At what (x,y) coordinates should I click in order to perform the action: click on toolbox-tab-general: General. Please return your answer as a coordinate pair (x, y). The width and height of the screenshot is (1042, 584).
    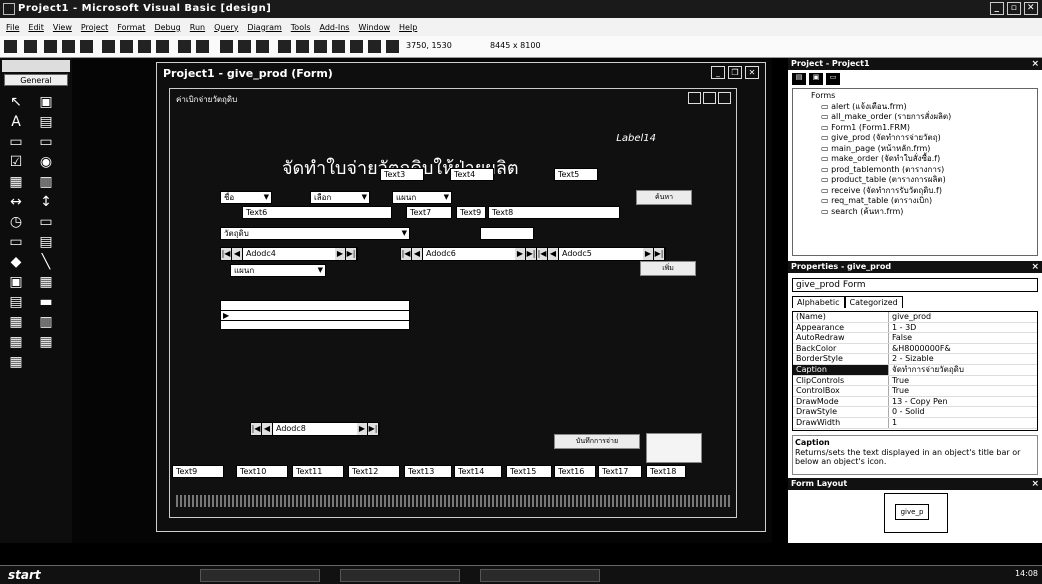
    Looking at the image, I should click on (36, 80).